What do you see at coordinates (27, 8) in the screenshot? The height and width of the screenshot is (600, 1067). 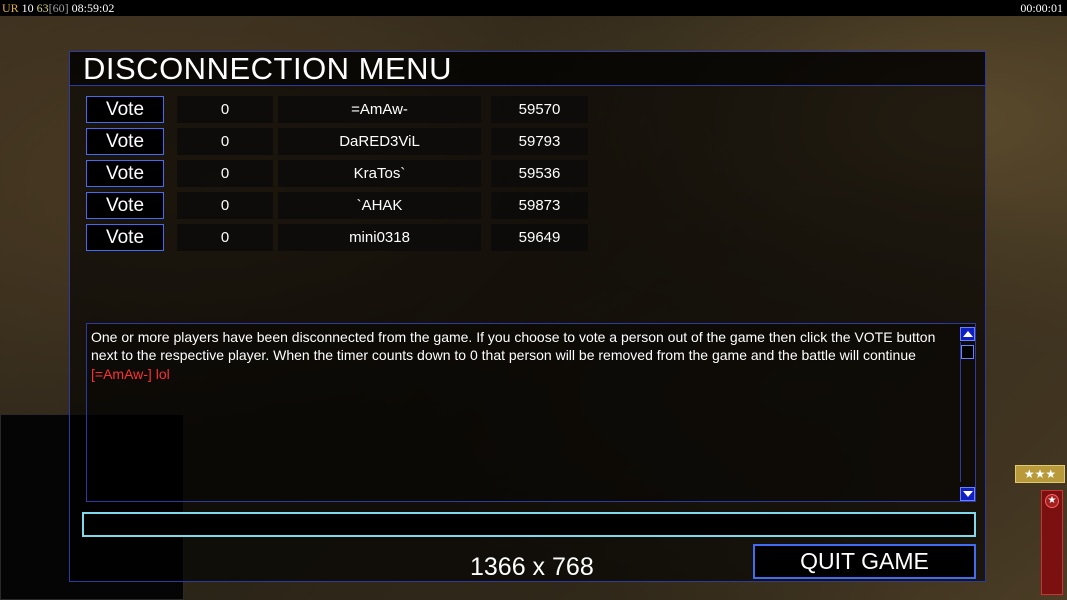 I see `hud-fps: 10` at bounding box center [27, 8].